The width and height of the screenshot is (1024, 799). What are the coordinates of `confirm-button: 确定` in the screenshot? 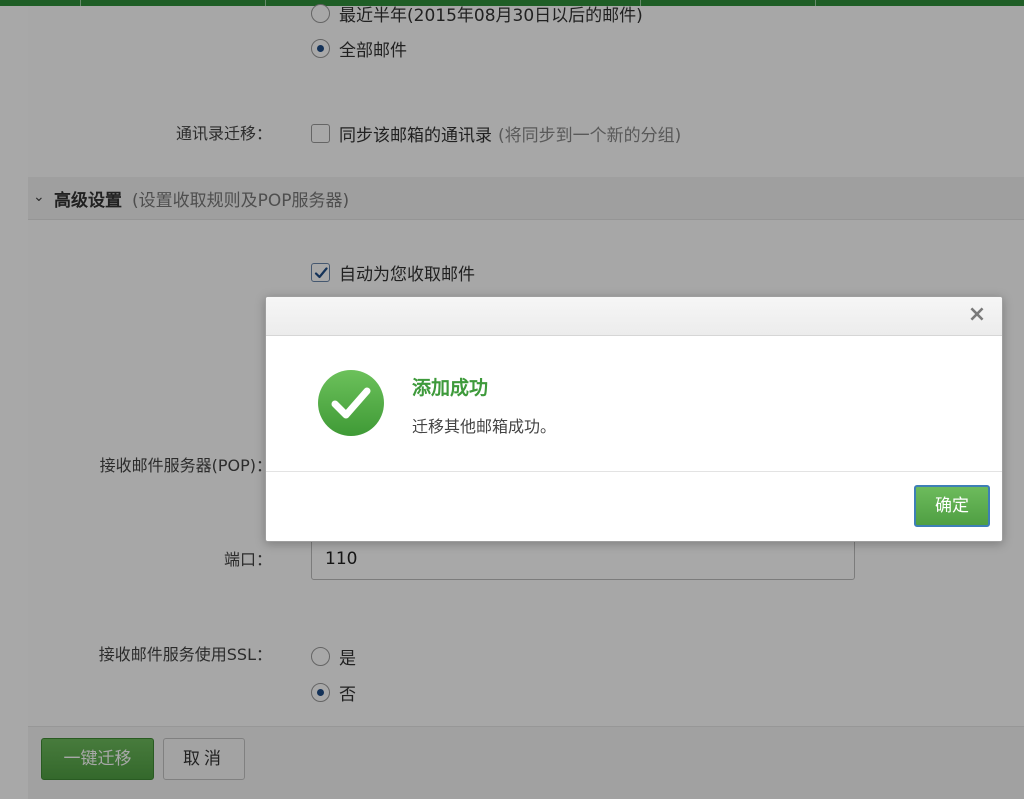 It's located at (952, 506).